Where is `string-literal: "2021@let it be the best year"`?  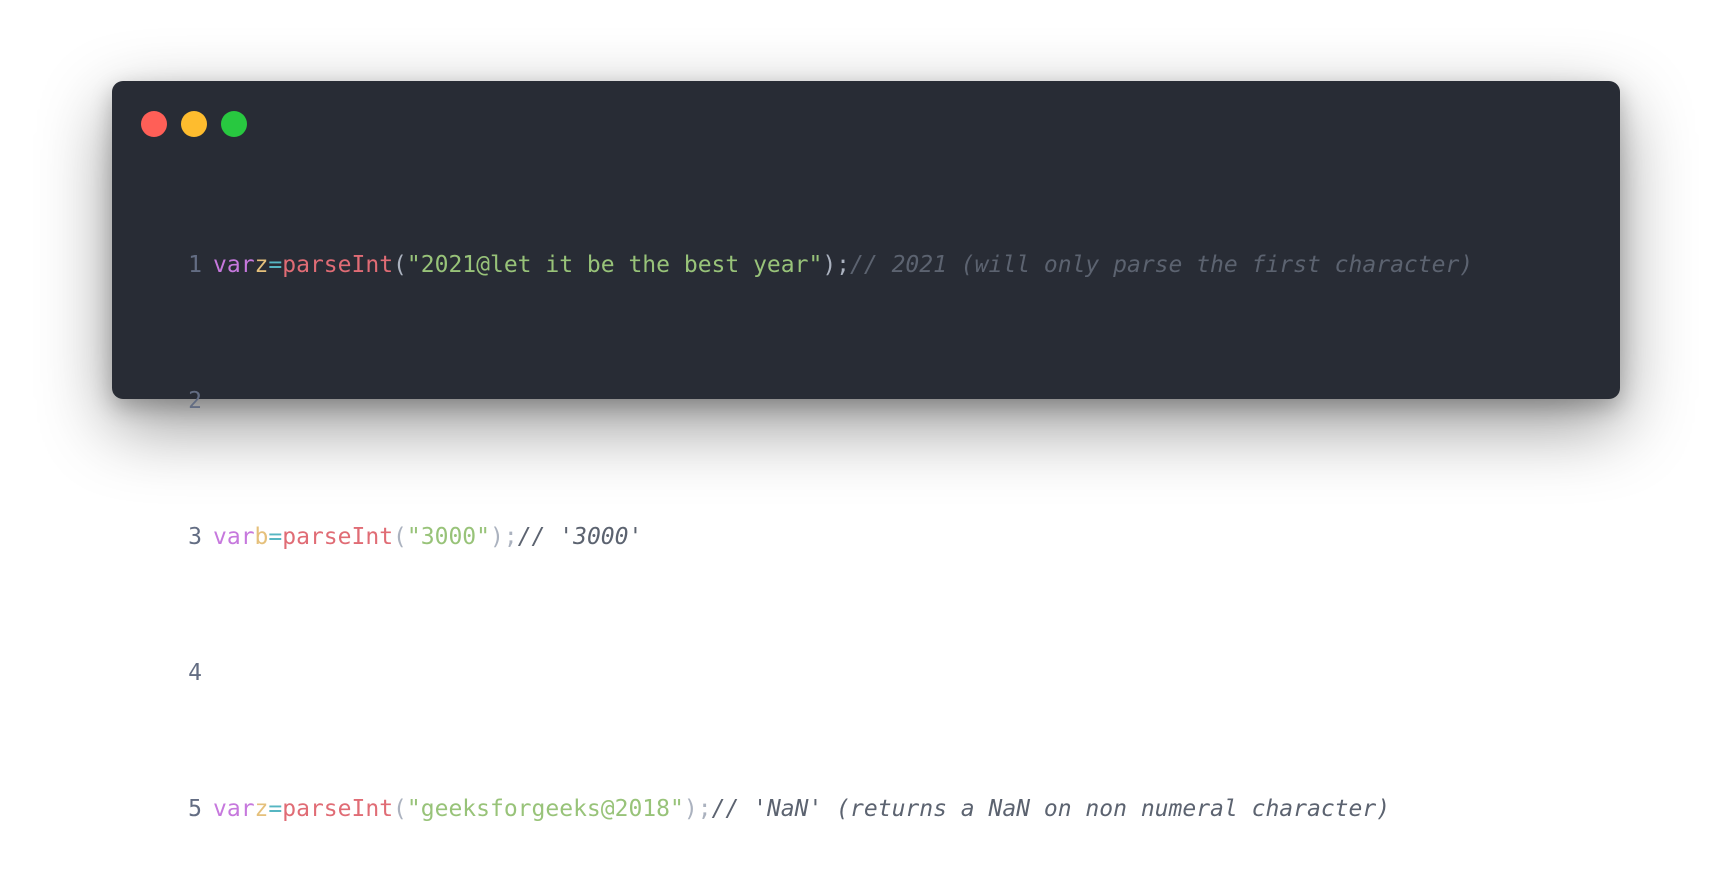
string-literal: "2021@let it be the best year" is located at coordinates (614, 265).